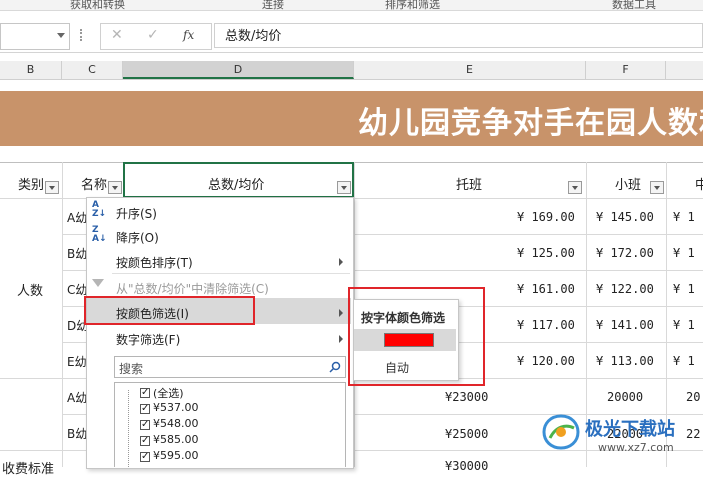 The image size is (703, 477). Describe the element at coordinates (31, 185) in the screenshot. I see `header-category: 类别` at that location.